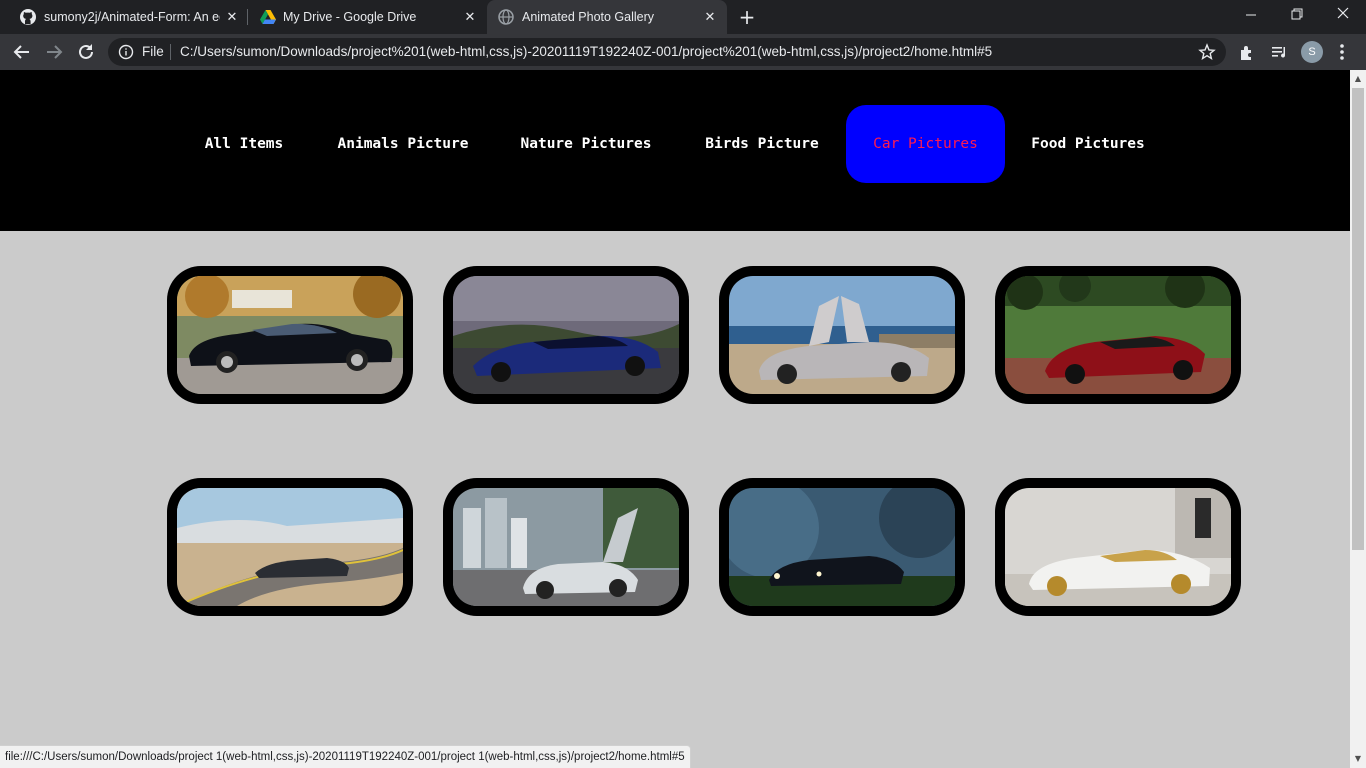 Image resolution: width=1366 pixels, height=768 pixels. I want to click on close-window-button, so click(1343, 15).